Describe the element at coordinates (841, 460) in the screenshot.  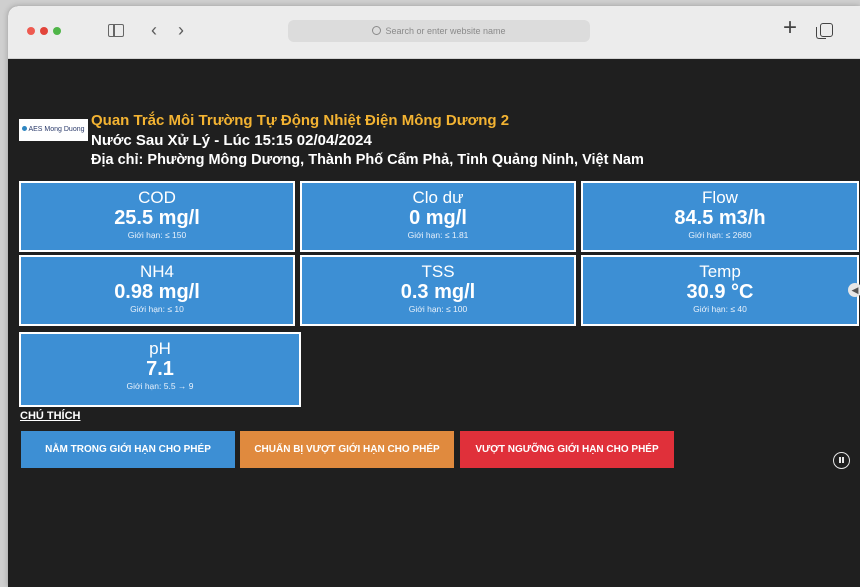
I see `pause-icon` at that location.